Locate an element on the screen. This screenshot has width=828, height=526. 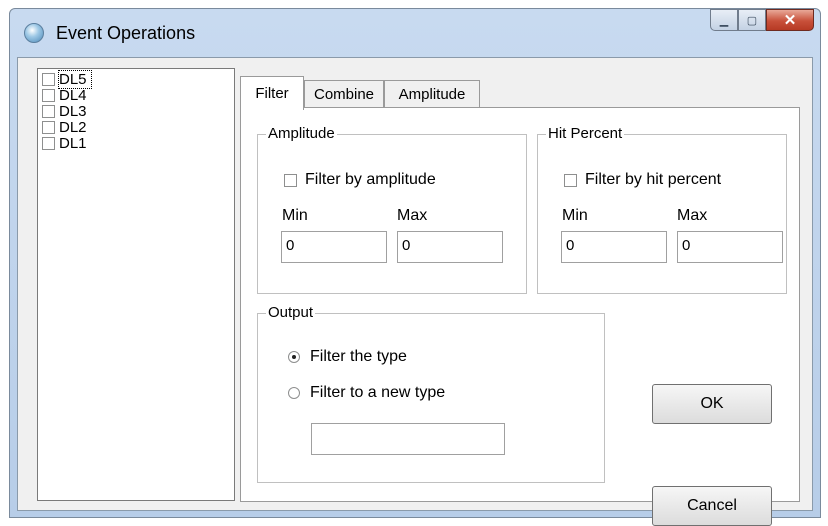
tab-amplitude: Amplitude is located at coordinates (432, 94).